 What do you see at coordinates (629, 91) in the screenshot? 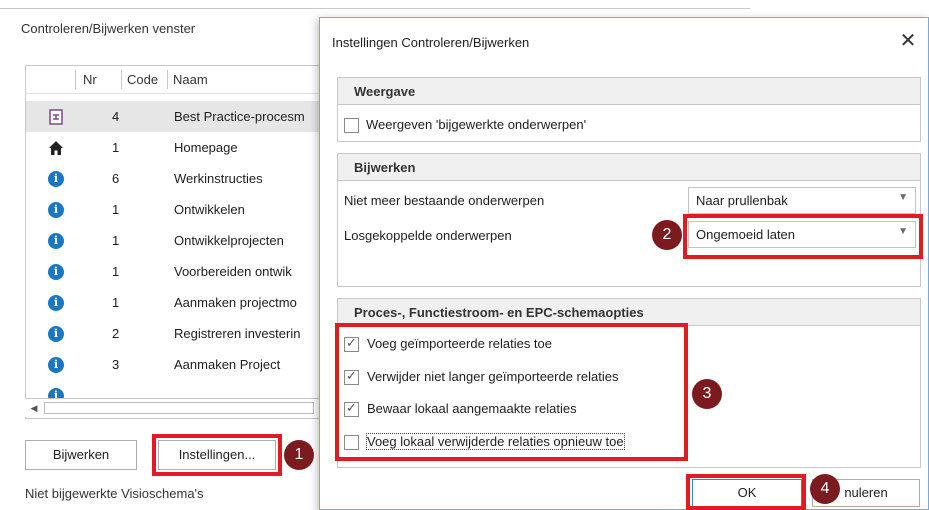
I see `section-header: Weergave` at bounding box center [629, 91].